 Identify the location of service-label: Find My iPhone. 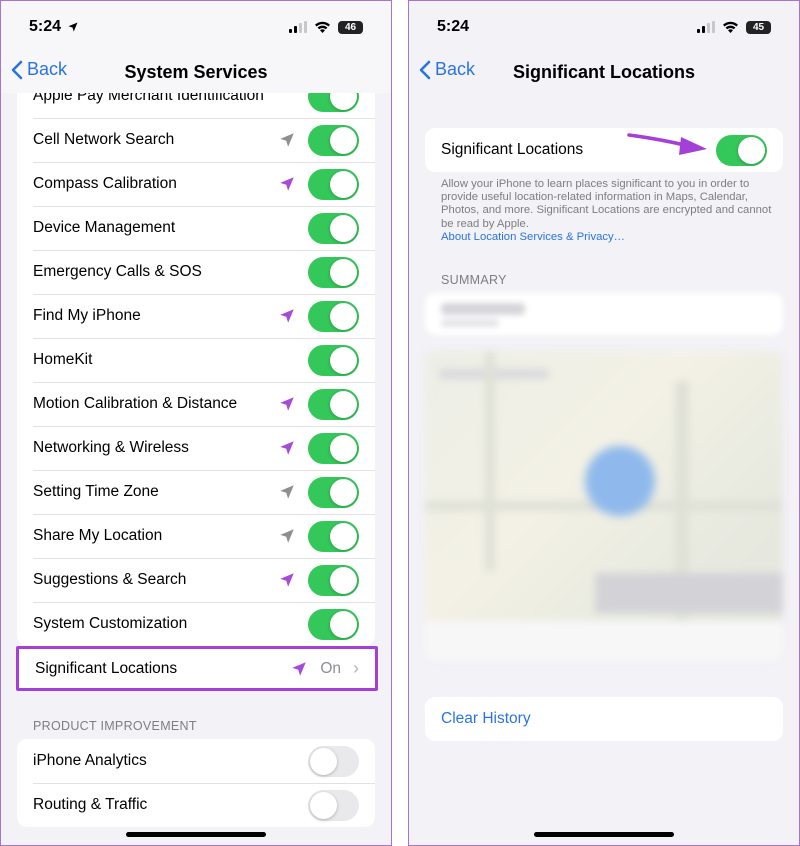
(87, 315).